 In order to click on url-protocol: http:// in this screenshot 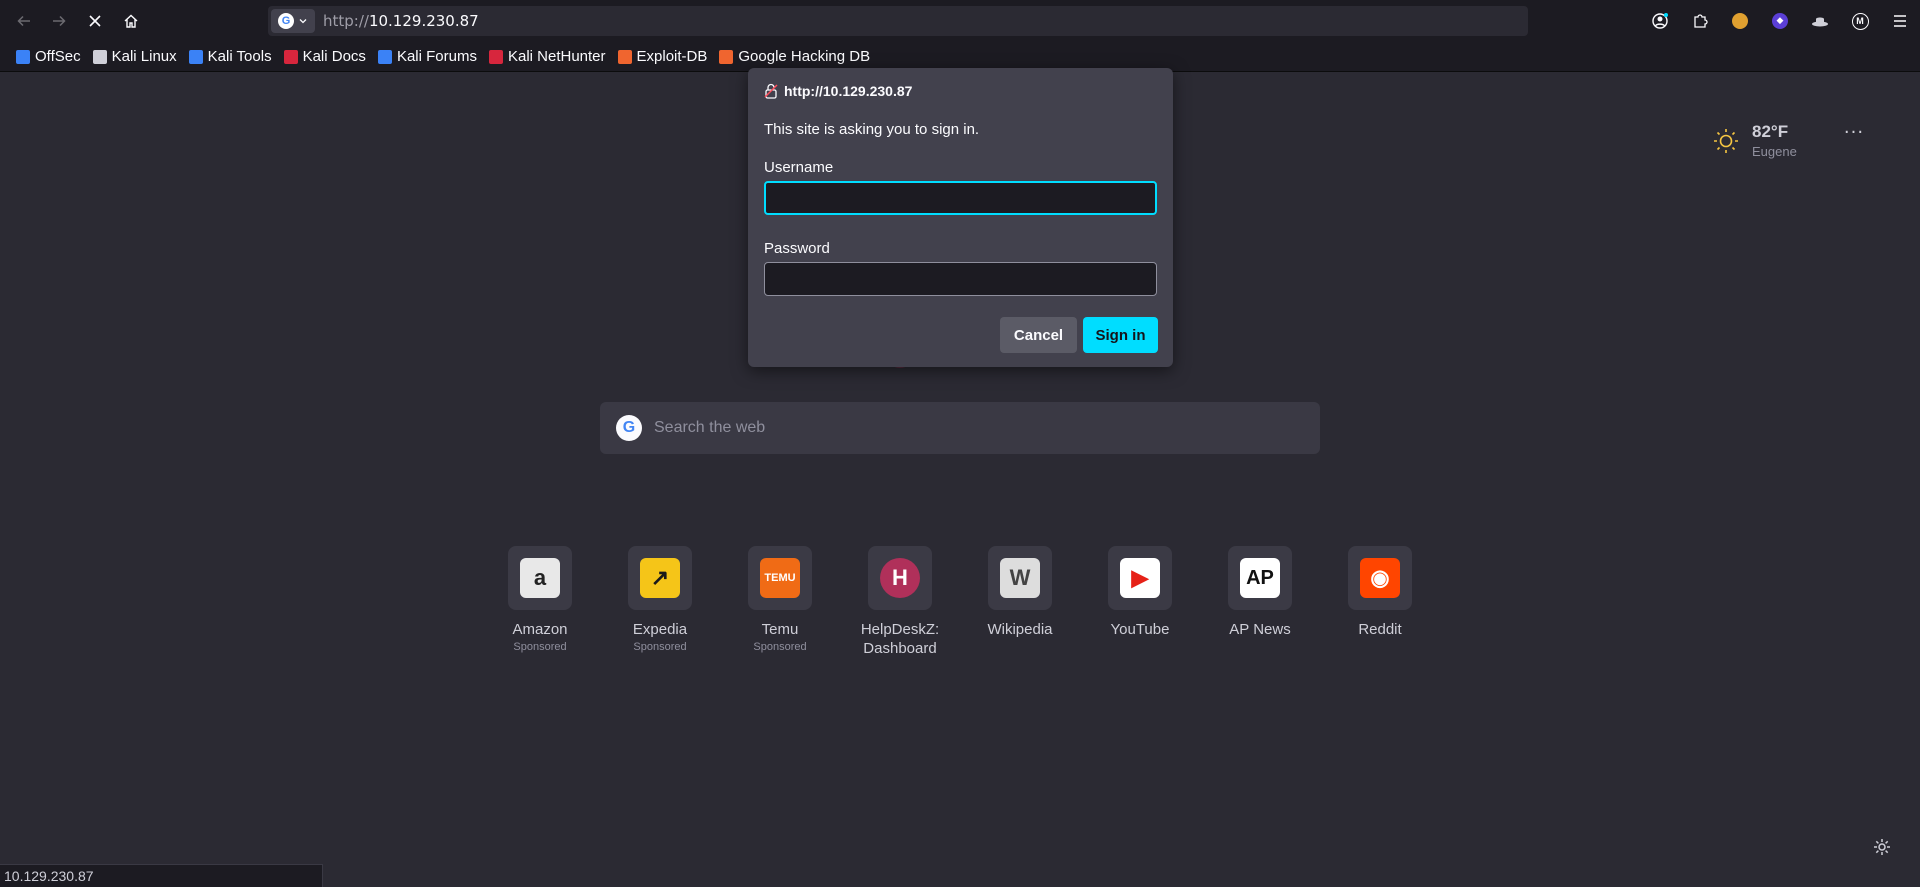, I will do `click(346, 21)`.